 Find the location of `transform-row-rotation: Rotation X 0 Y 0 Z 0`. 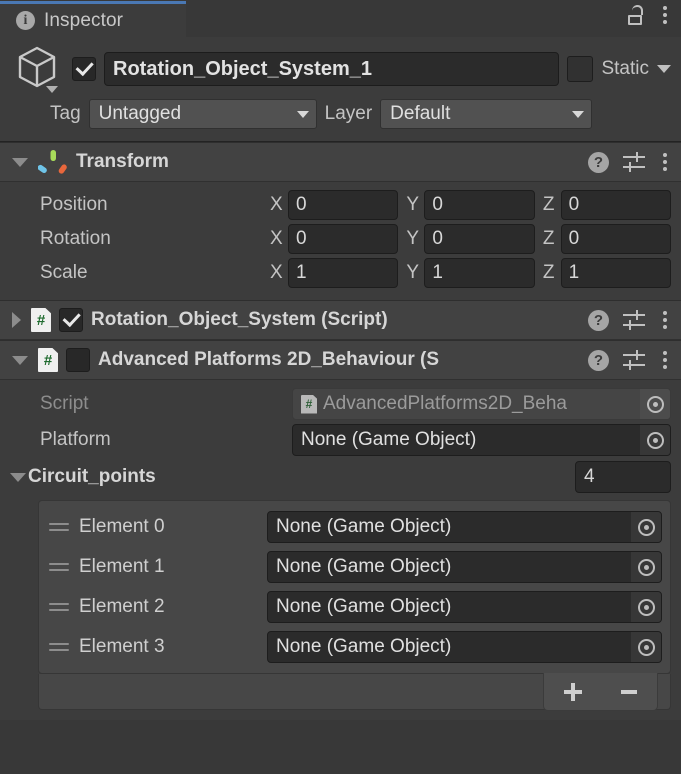

transform-row-rotation: Rotation X 0 Y 0 Z 0 is located at coordinates (340, 239).